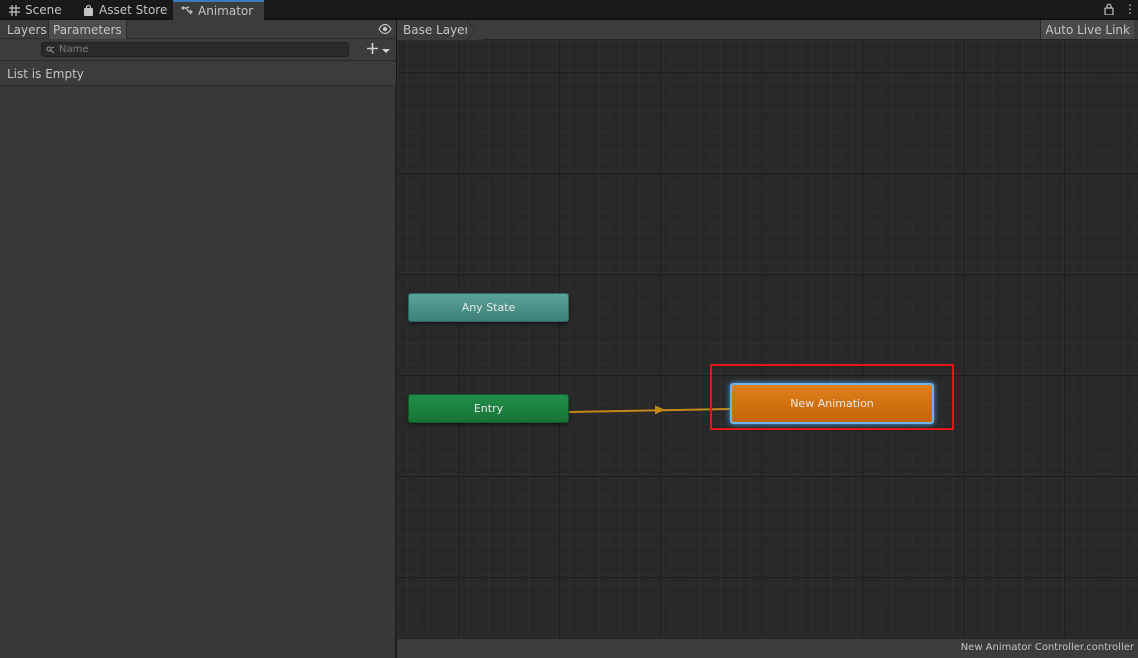 This screenshot has width=1138, height=658. I want to click on tab-asset-store: Asset Store, so click(124, 10).